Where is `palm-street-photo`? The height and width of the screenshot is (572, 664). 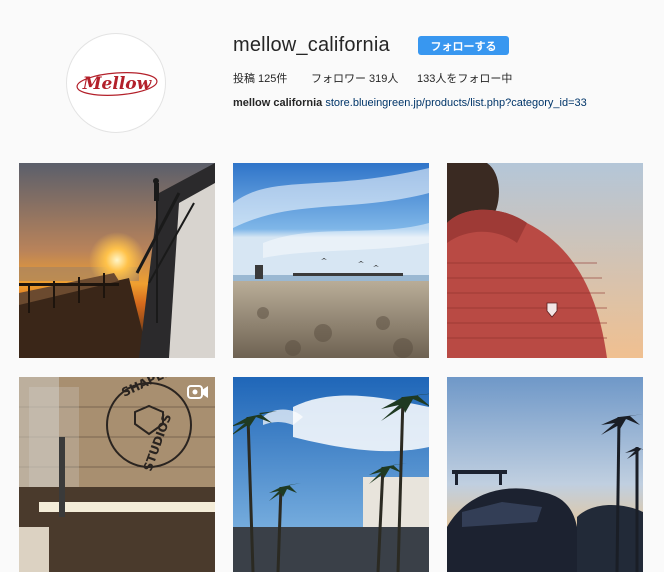
palm-street-photo is located at coordinates (331, 474).